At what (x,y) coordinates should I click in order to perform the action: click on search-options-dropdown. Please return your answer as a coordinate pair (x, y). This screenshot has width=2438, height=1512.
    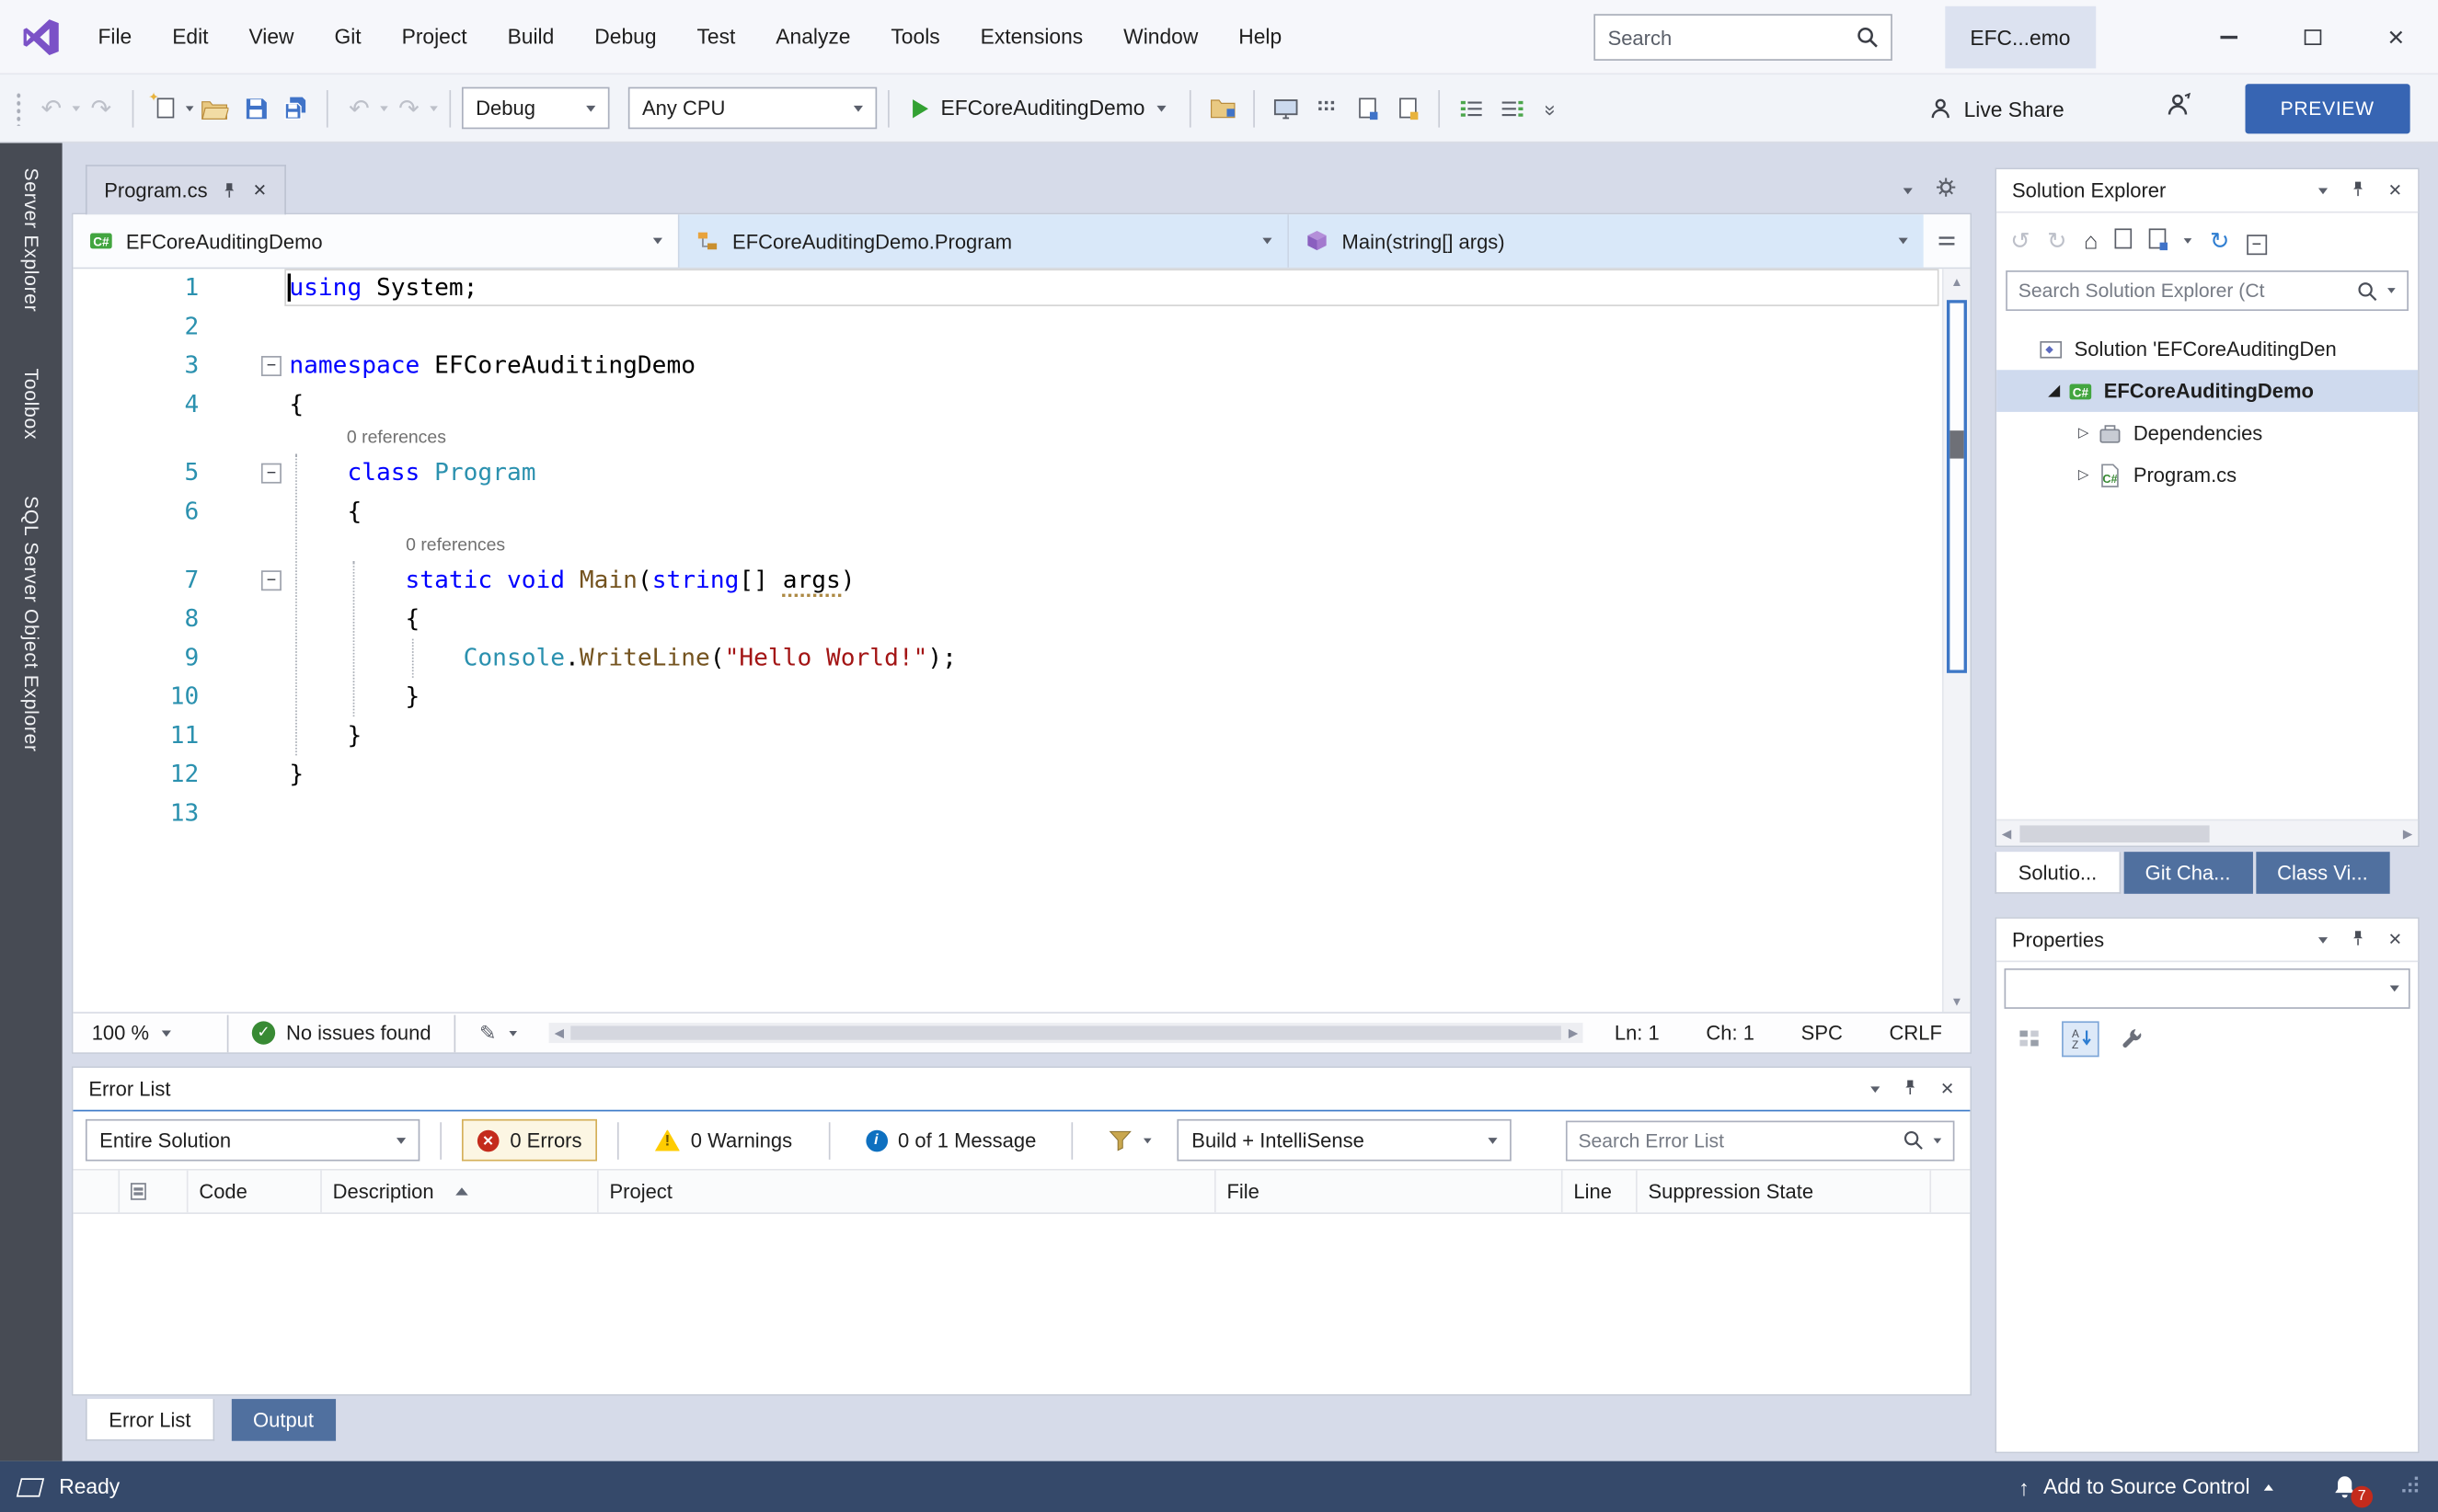
    Looking at the image, I should click on (1937, 1140).